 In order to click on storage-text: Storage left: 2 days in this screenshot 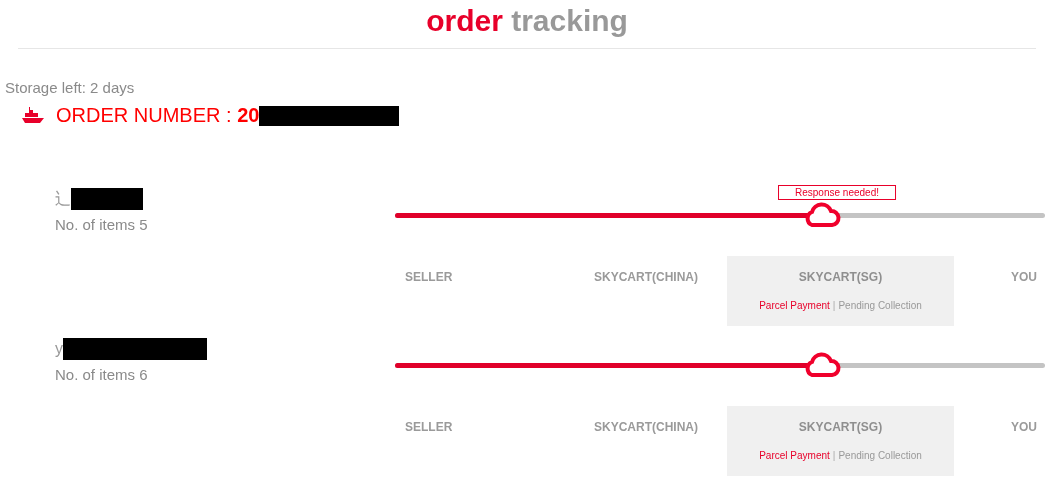, I will do `click(70, 87)`.